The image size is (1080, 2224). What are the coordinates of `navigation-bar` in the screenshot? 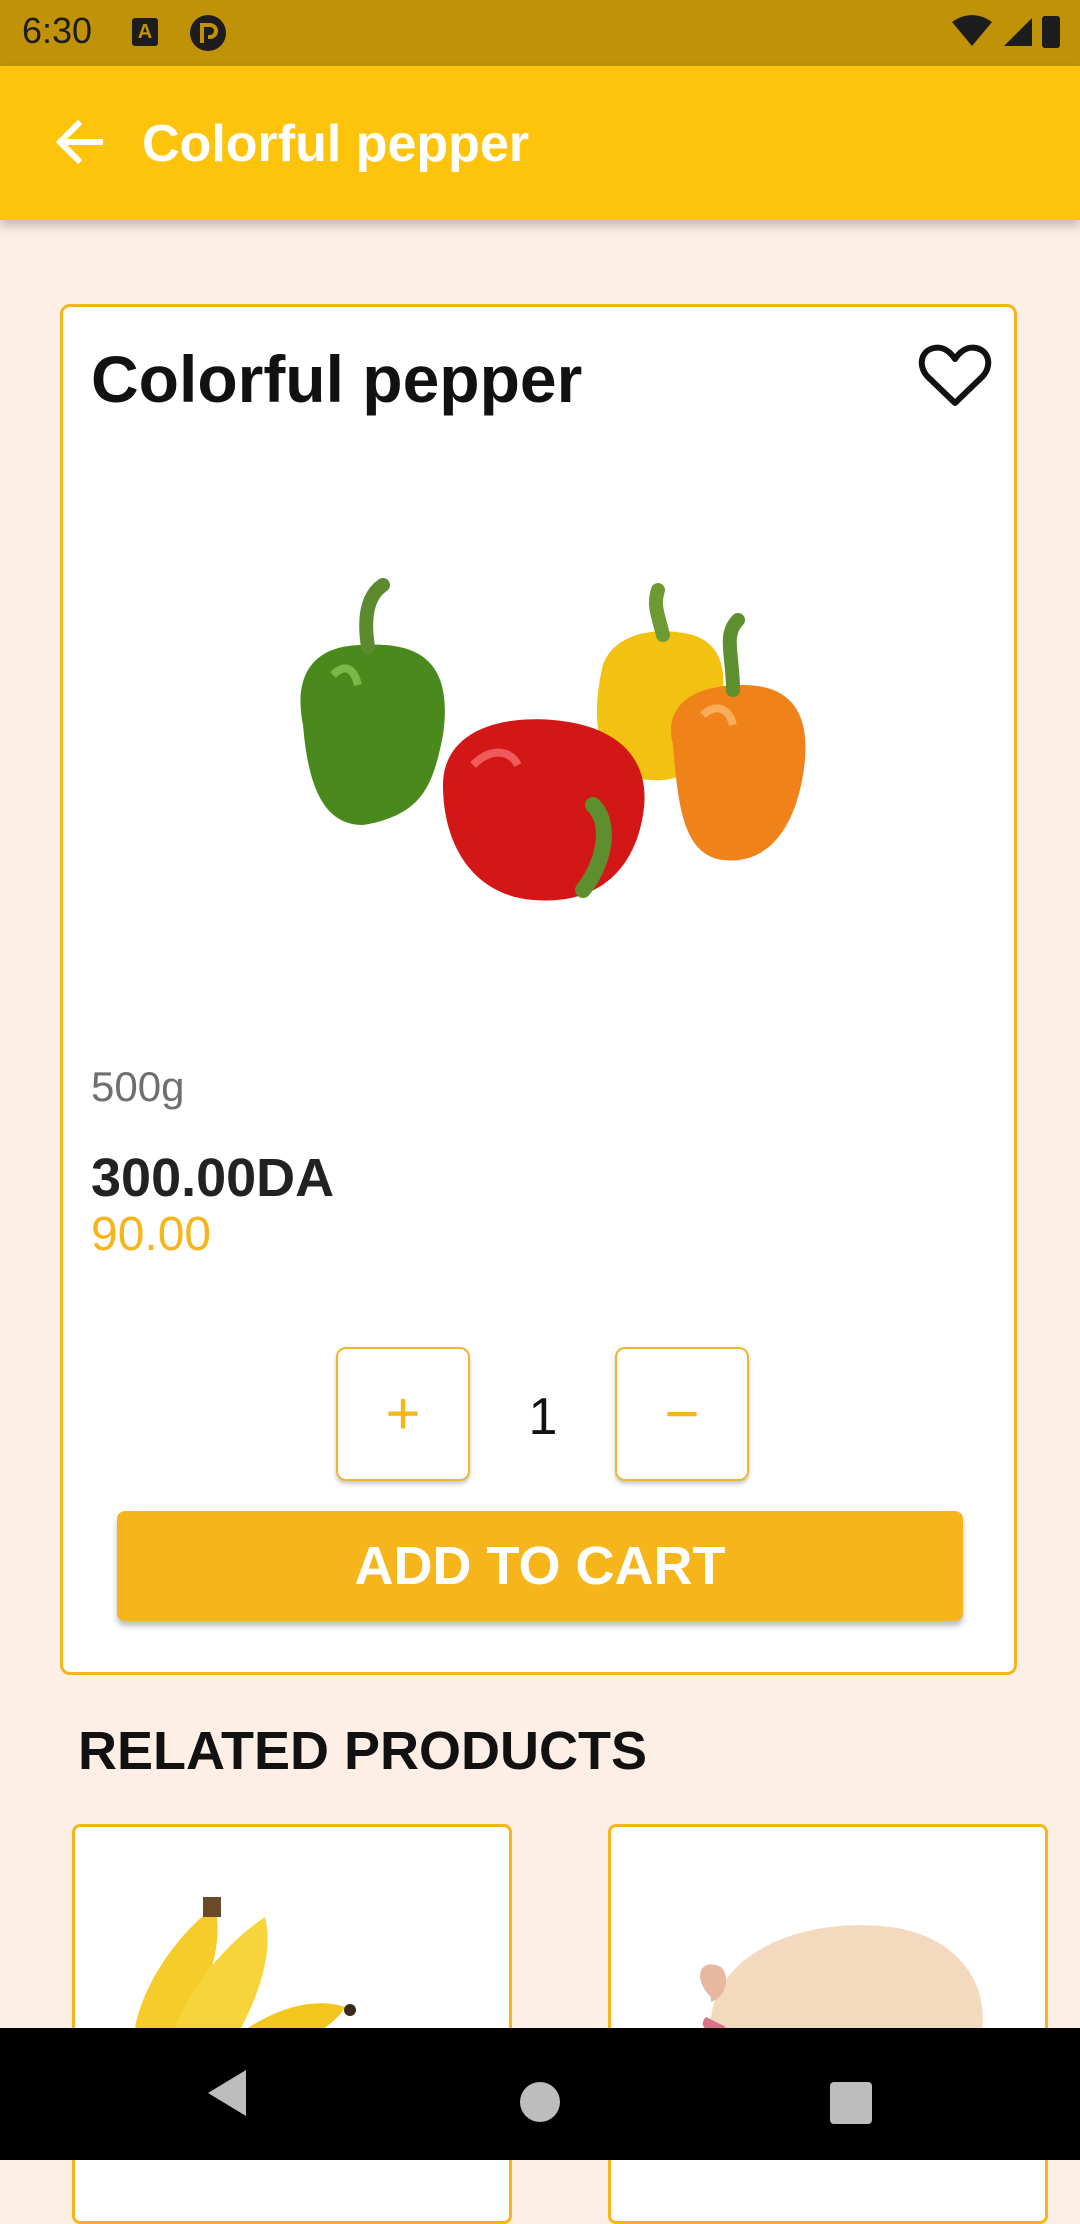 It's located at (540, 2094).